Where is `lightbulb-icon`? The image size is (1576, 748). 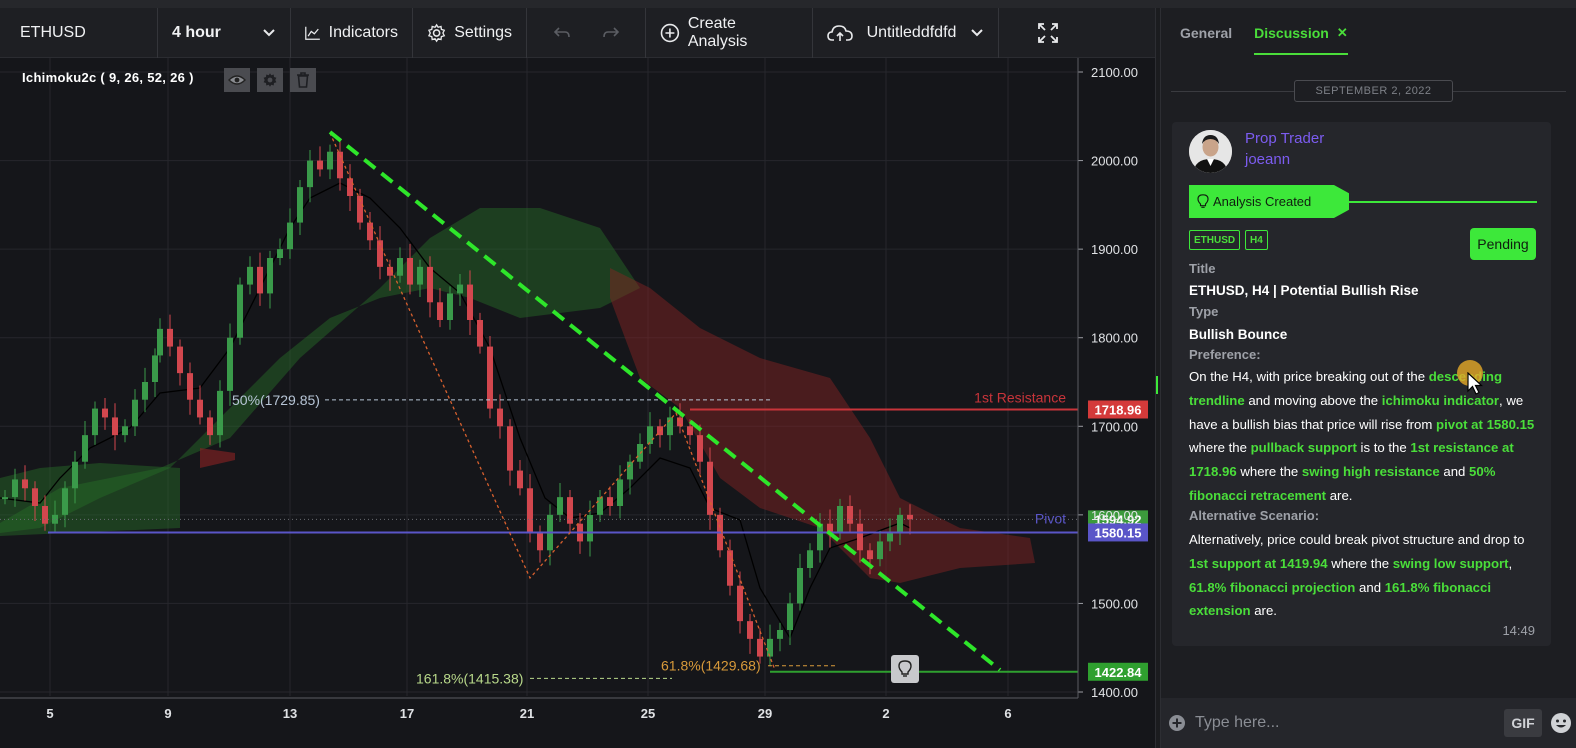
lightbulb-icon is located at coordinates (905, 668).